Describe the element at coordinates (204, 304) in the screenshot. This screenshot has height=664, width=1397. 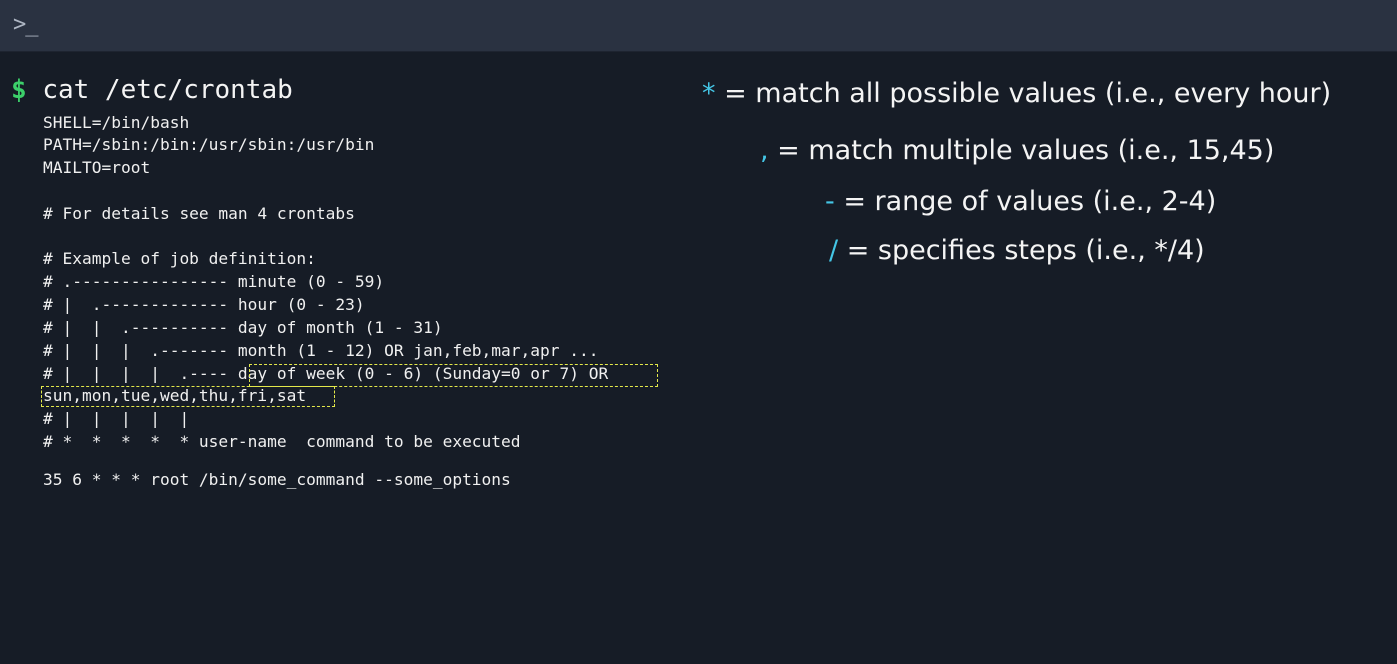
I see `file-line-hour: # | .------------- hour (0 - 23)` at that location.